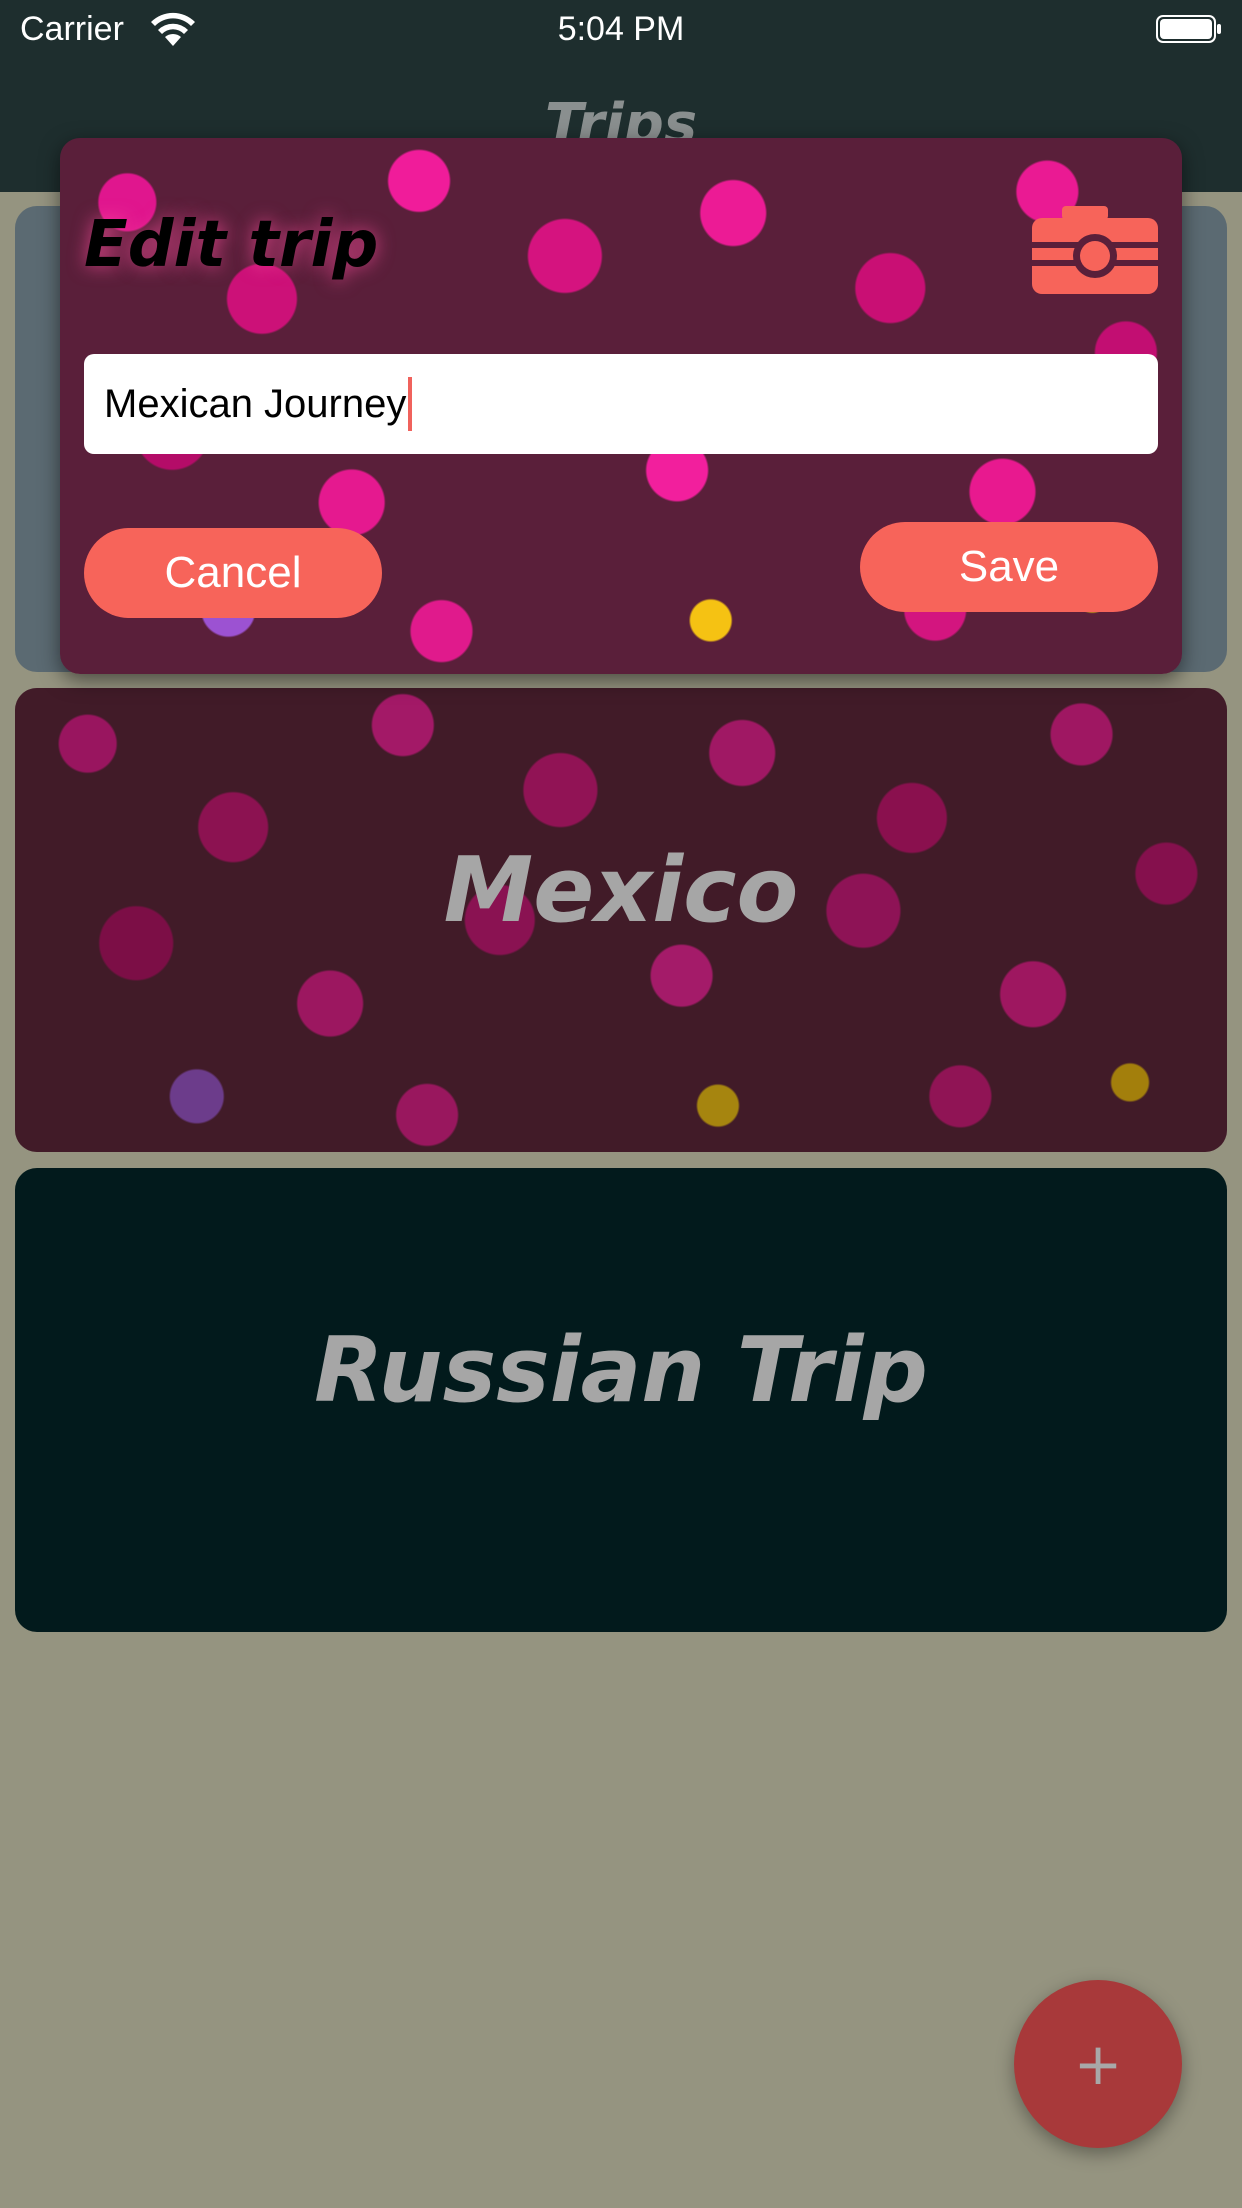  Describe the element at coordinates (410, 404) in the screenshot. I see `text-cursor` at that location.